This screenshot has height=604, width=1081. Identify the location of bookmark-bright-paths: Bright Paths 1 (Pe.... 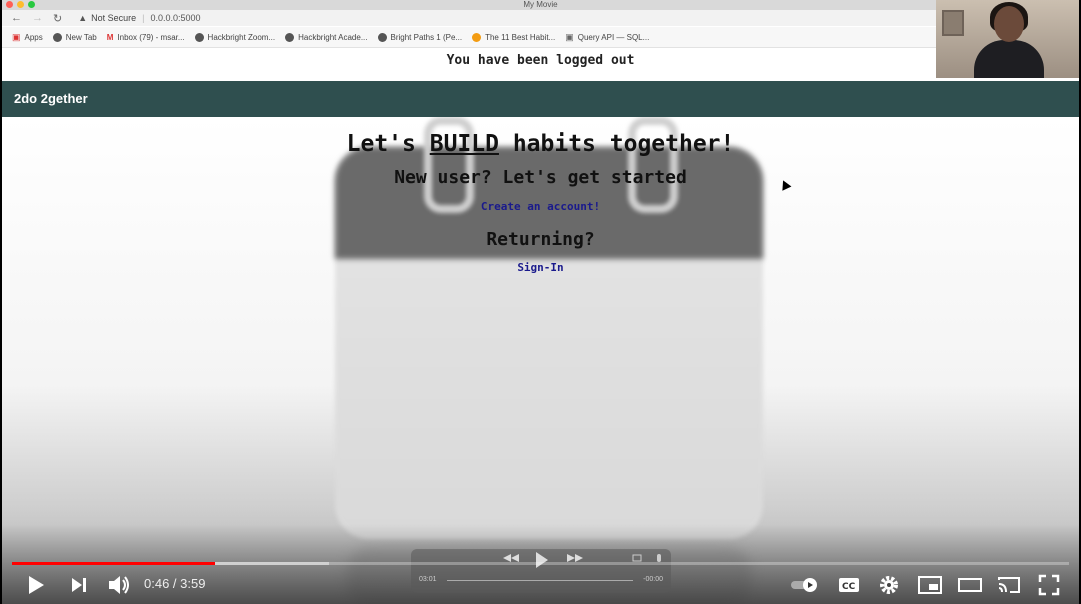
(419, 37).